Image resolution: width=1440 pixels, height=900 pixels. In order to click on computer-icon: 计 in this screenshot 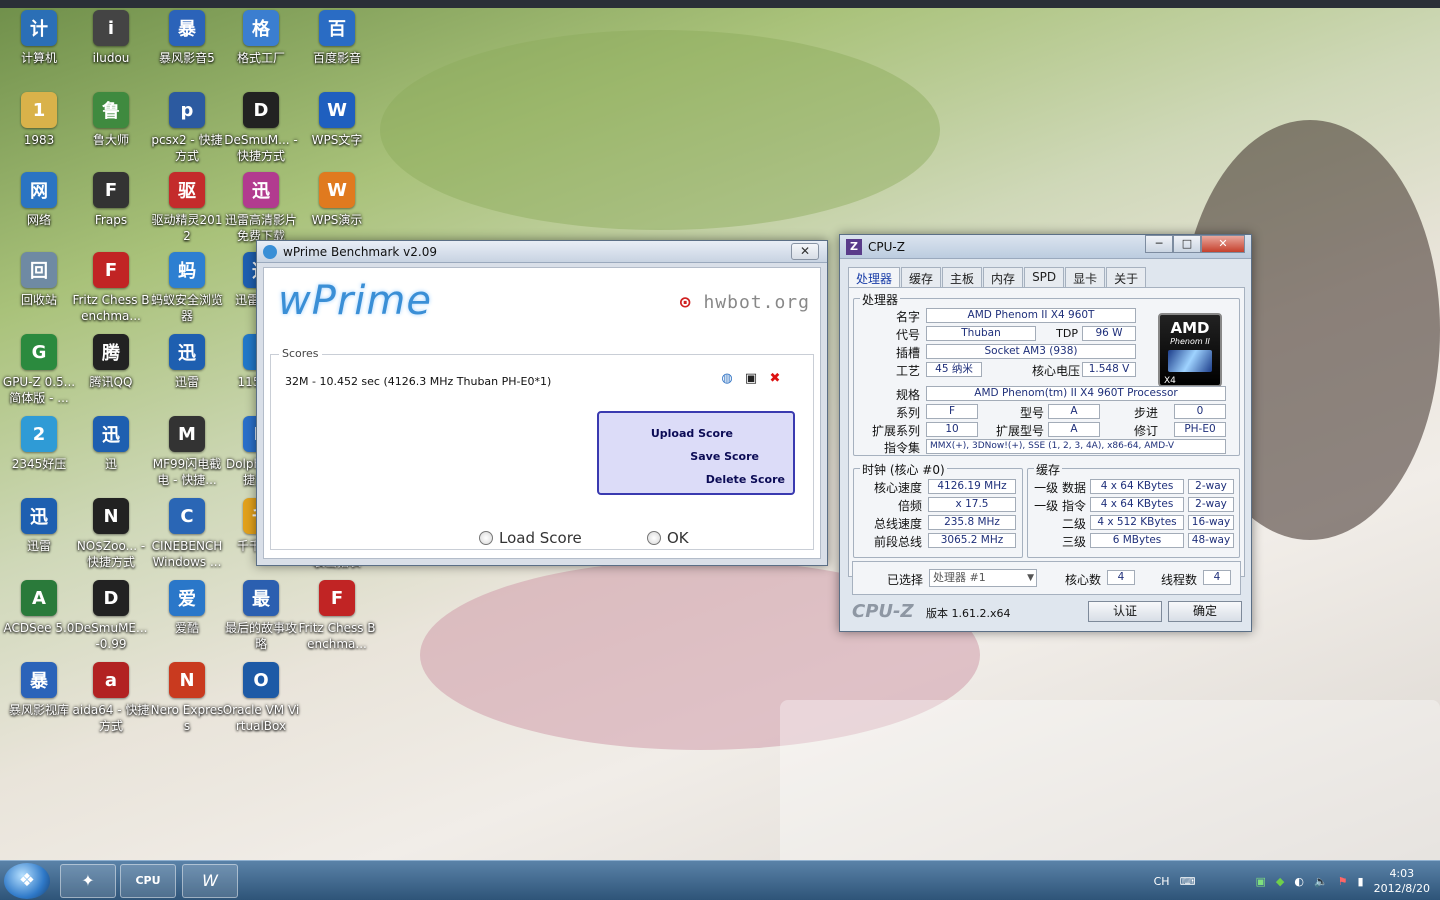, I will do `click(39, 28)`.